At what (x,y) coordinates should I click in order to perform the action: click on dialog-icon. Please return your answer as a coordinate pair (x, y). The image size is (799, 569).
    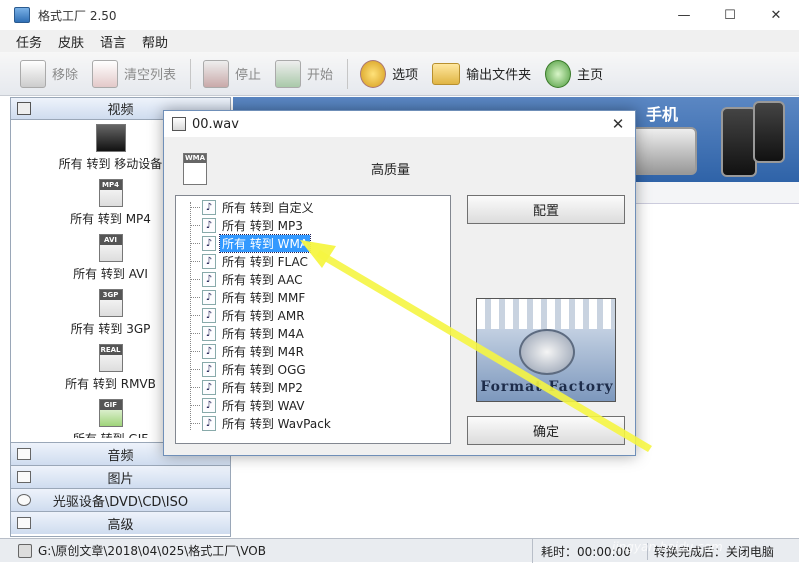
    Looking at the image, I should click on (179, 124).